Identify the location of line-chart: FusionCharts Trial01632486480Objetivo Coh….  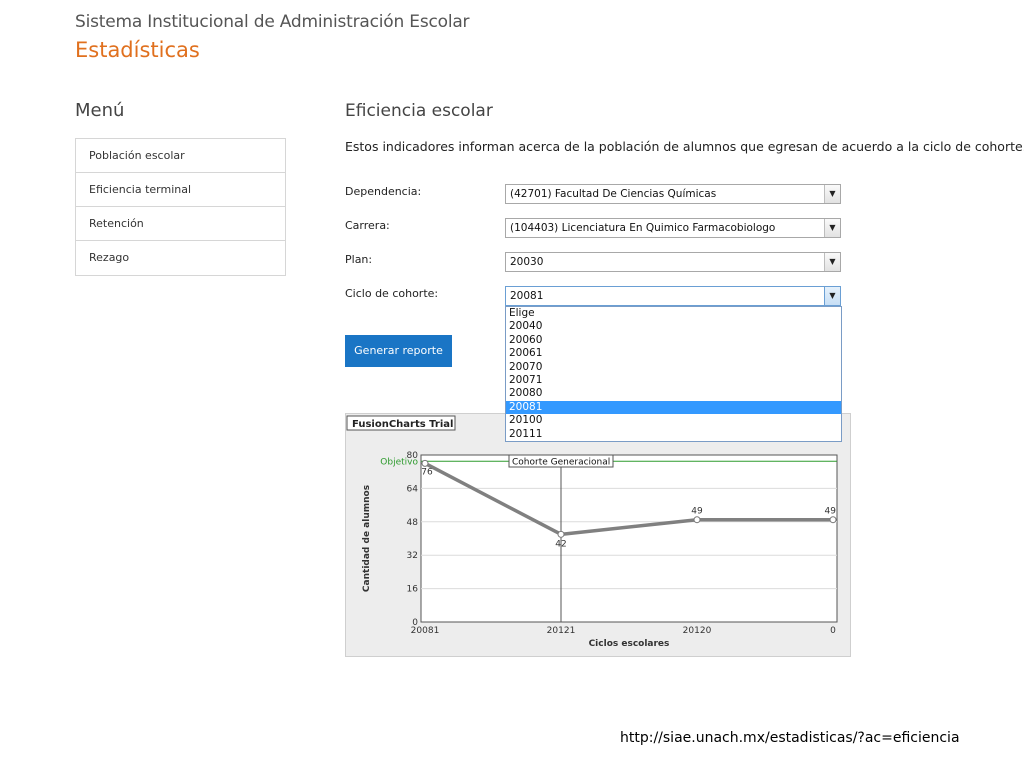
(592, 532).